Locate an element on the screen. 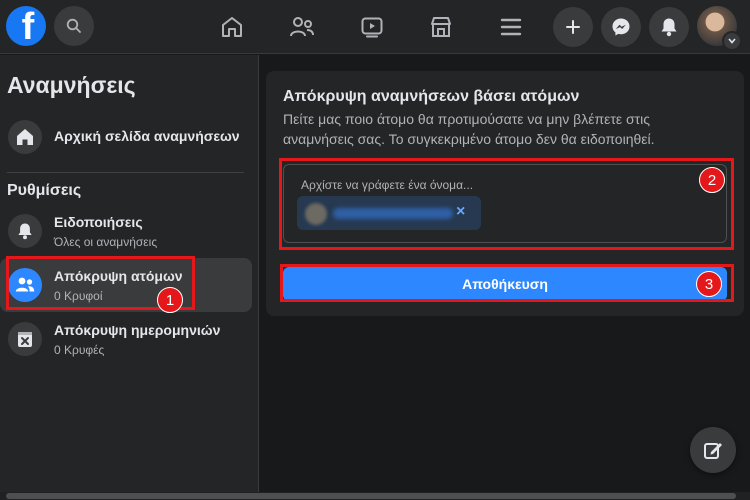 The image size is (750, 500). messenger-icon is located at coordinates (621, 27).